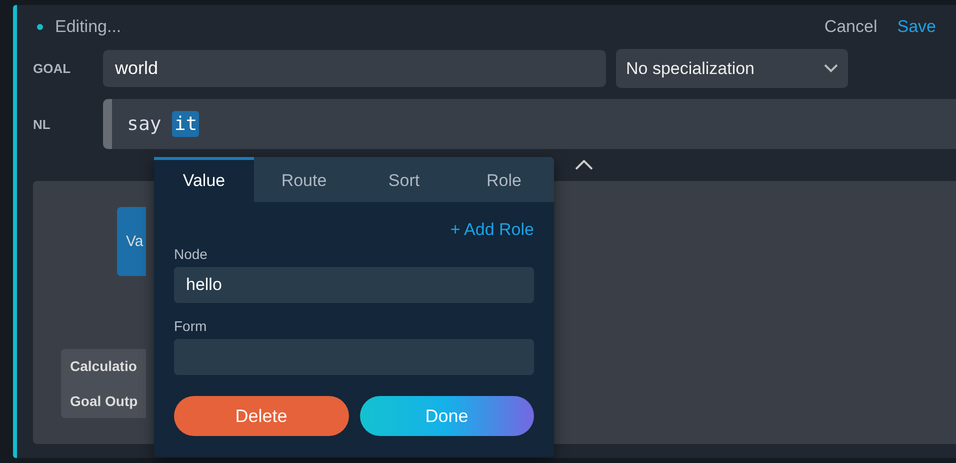  Describe the element at coordinates (261, 416) in the screenshot. I see `delete-button: Delete` at that location.